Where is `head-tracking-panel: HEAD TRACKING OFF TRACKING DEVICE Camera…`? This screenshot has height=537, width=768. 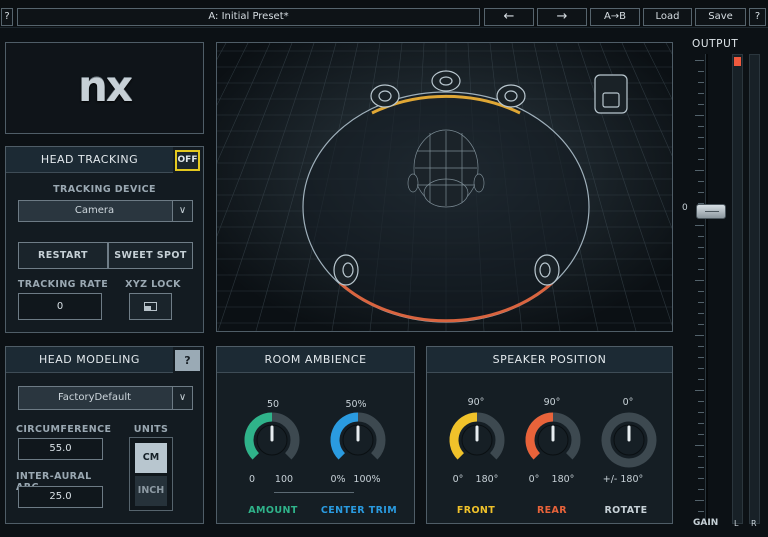
head-tracking-panel: HEAD TRACKING OFF TRACKING DEVICE Camera… is located at coordinates (104, 239).